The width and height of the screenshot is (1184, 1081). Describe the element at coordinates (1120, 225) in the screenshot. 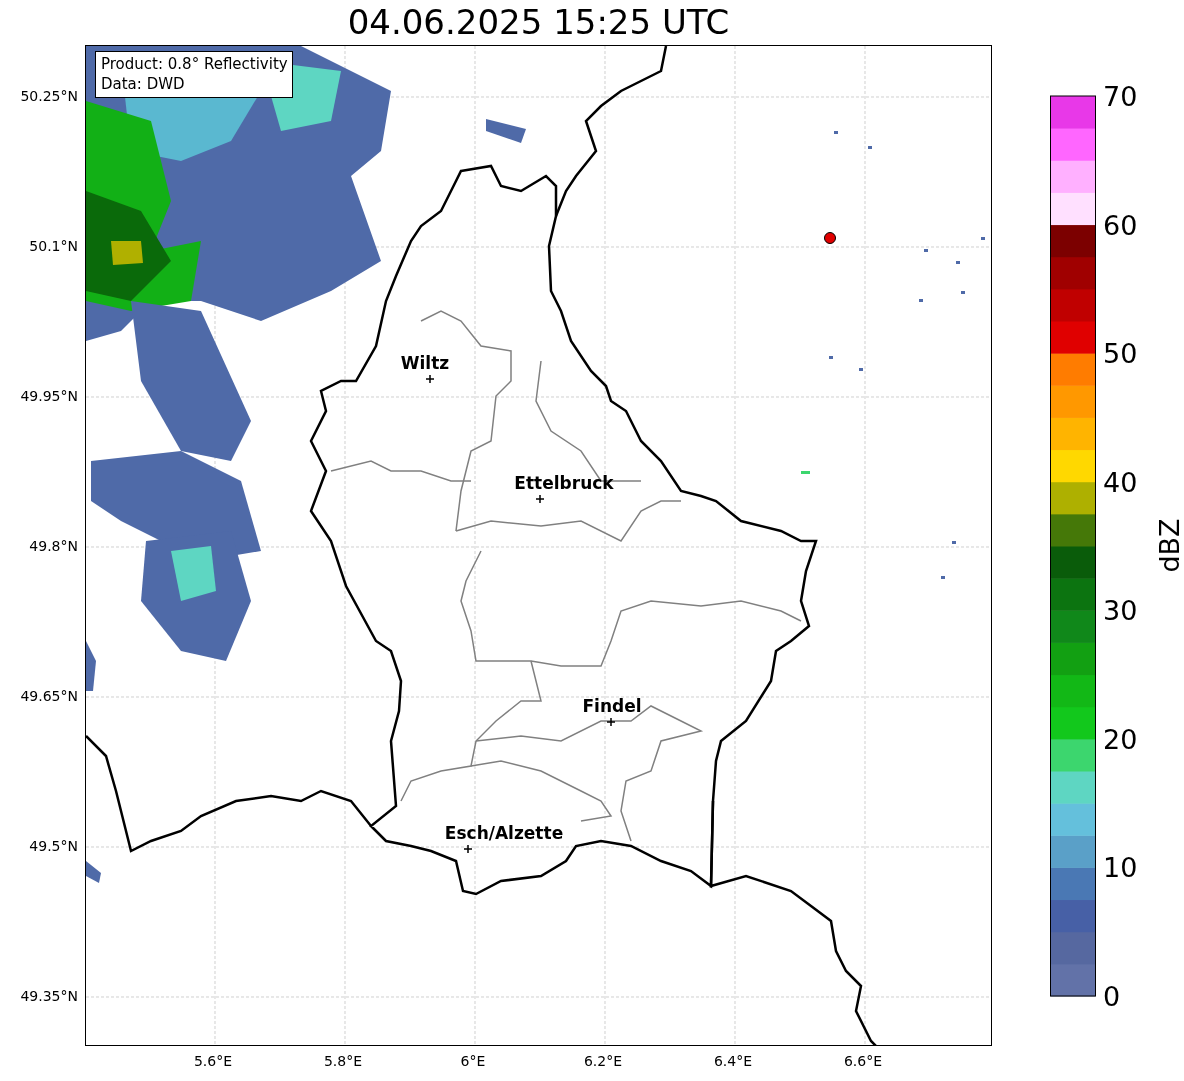

I see `colorbar-tick-label: 60` at that location.